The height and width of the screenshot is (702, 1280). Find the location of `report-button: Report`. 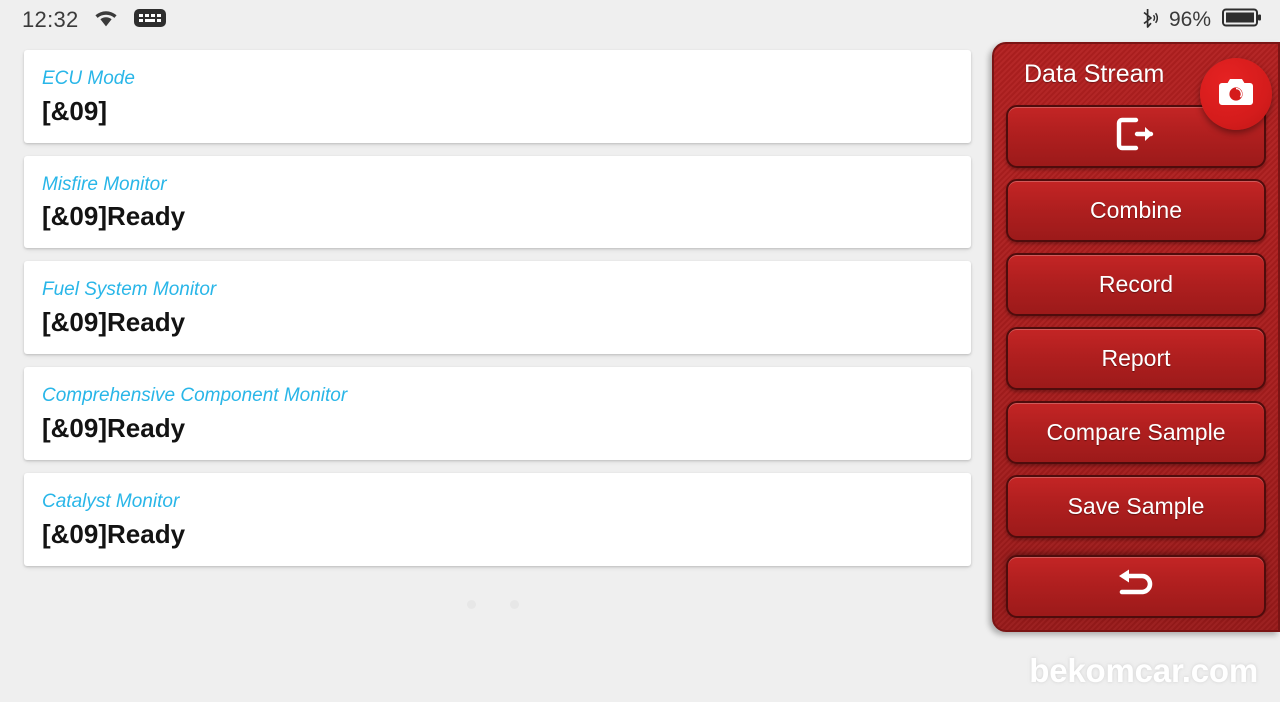

report-button: Report is located at coordinates (1136, 358).